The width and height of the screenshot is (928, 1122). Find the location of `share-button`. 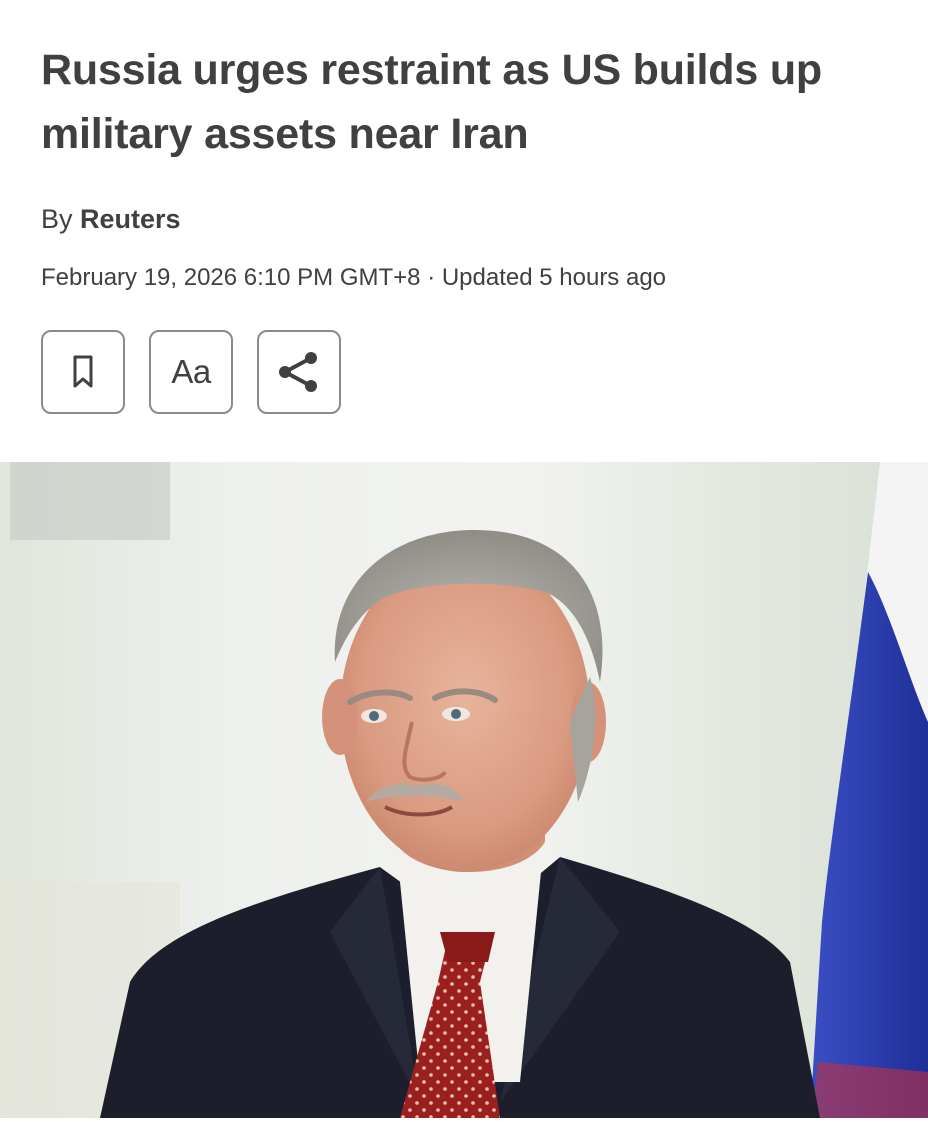

share-button is located at coordinates (299, 372).